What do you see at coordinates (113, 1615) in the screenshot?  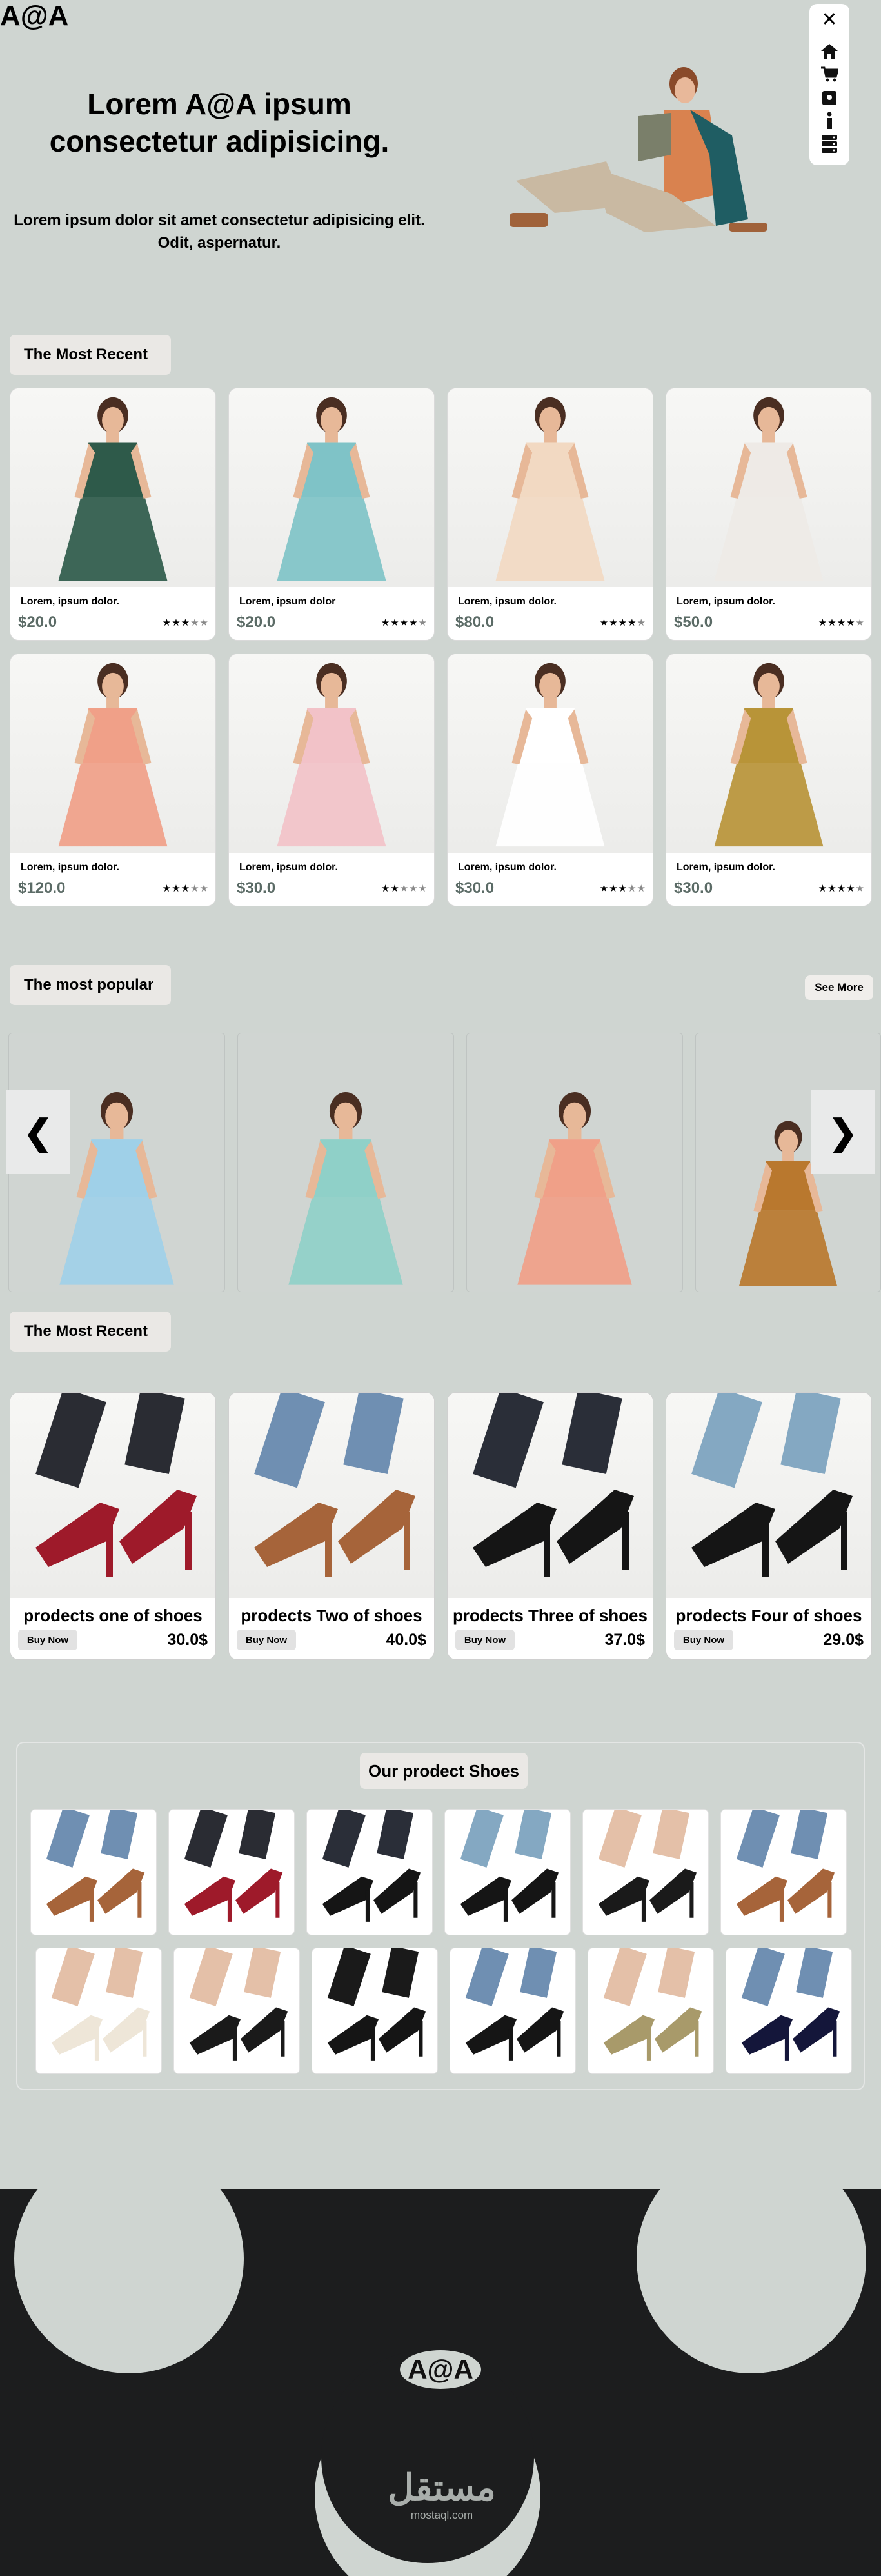 I see `shoe-name: prodects one of shoes` at bounding box center [113, 1615].